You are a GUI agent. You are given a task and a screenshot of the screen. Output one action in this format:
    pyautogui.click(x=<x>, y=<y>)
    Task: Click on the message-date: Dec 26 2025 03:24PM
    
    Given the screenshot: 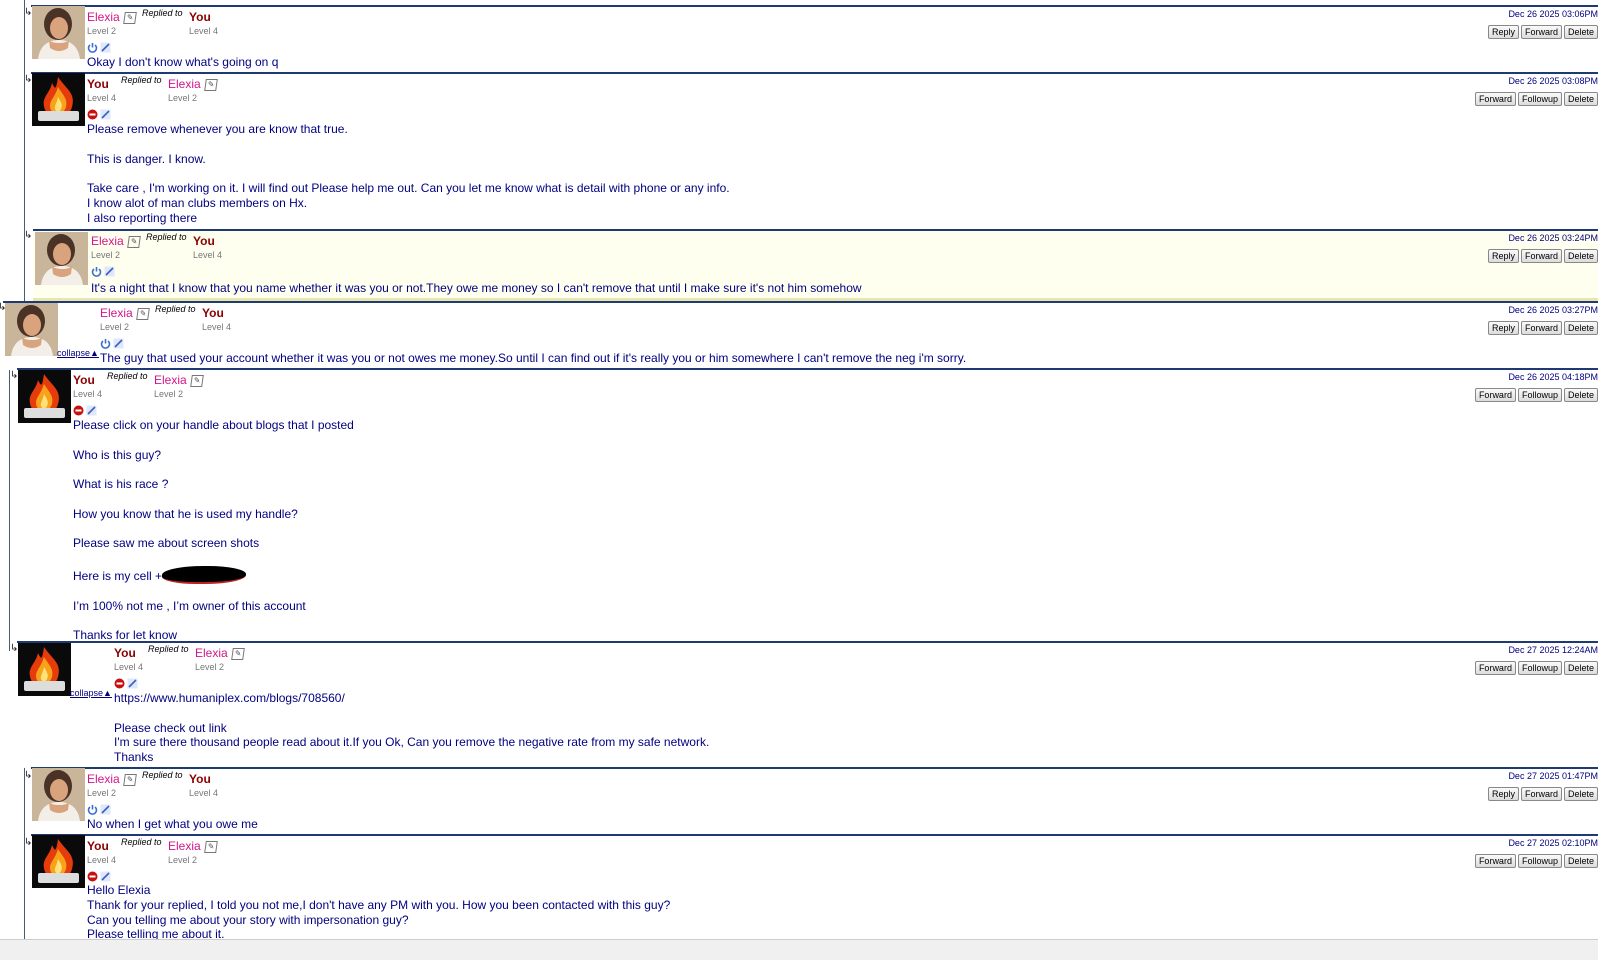 What is the action you would take?
    pyautogui.click(x=1553, y=238)
    